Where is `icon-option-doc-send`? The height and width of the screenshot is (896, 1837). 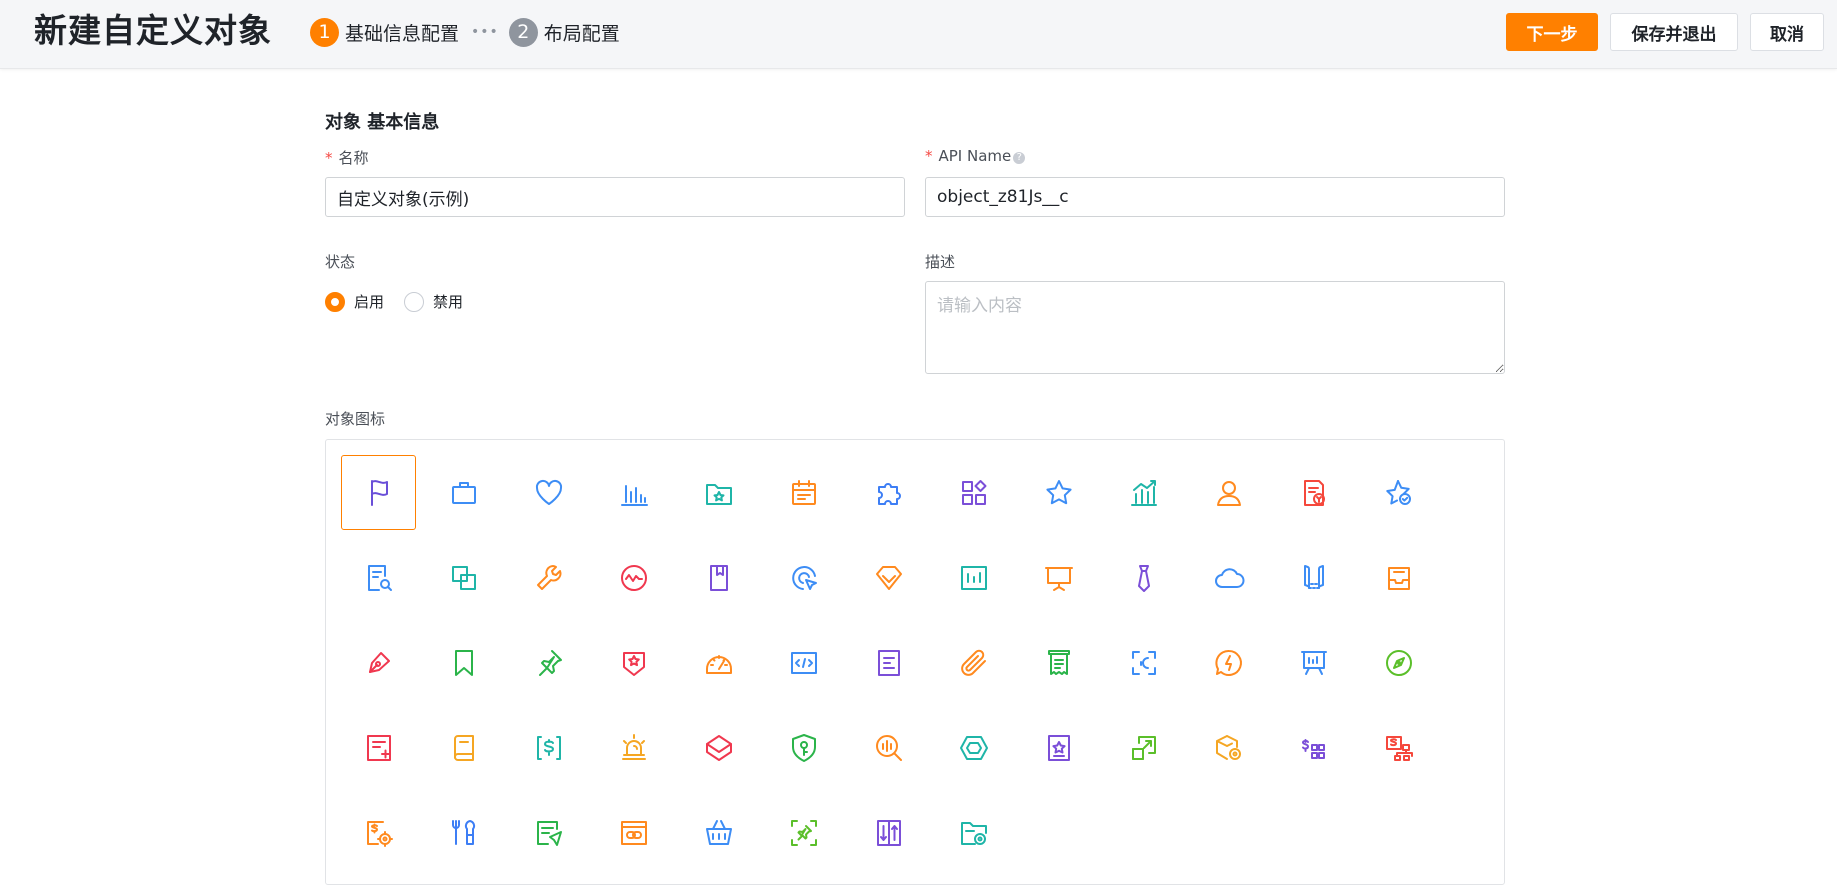
icon-option-doc-send is located at coordinates (548, 832).